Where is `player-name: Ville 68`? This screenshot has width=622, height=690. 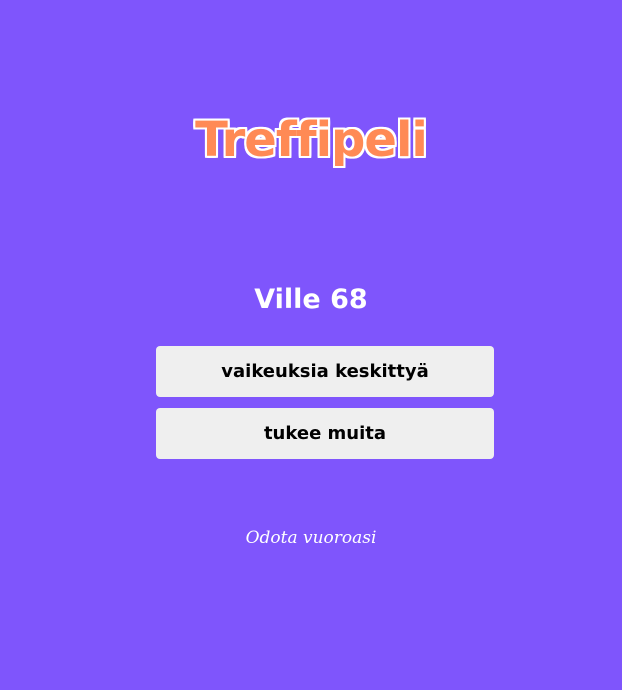
player-name: Ville 68 is located at coordinates (311, 299).